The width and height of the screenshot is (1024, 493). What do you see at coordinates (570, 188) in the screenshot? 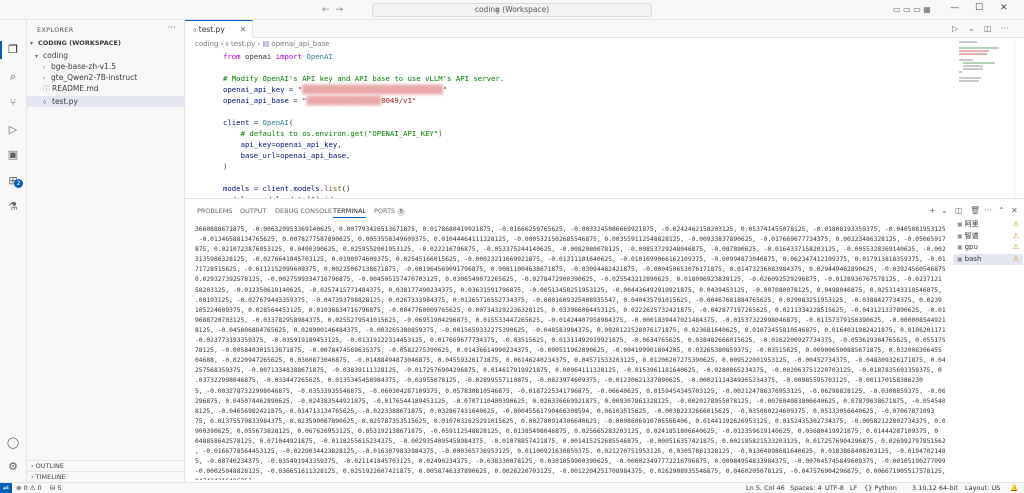
I see `code-line: models = client.models.list()` at bounding box center [570, 188].